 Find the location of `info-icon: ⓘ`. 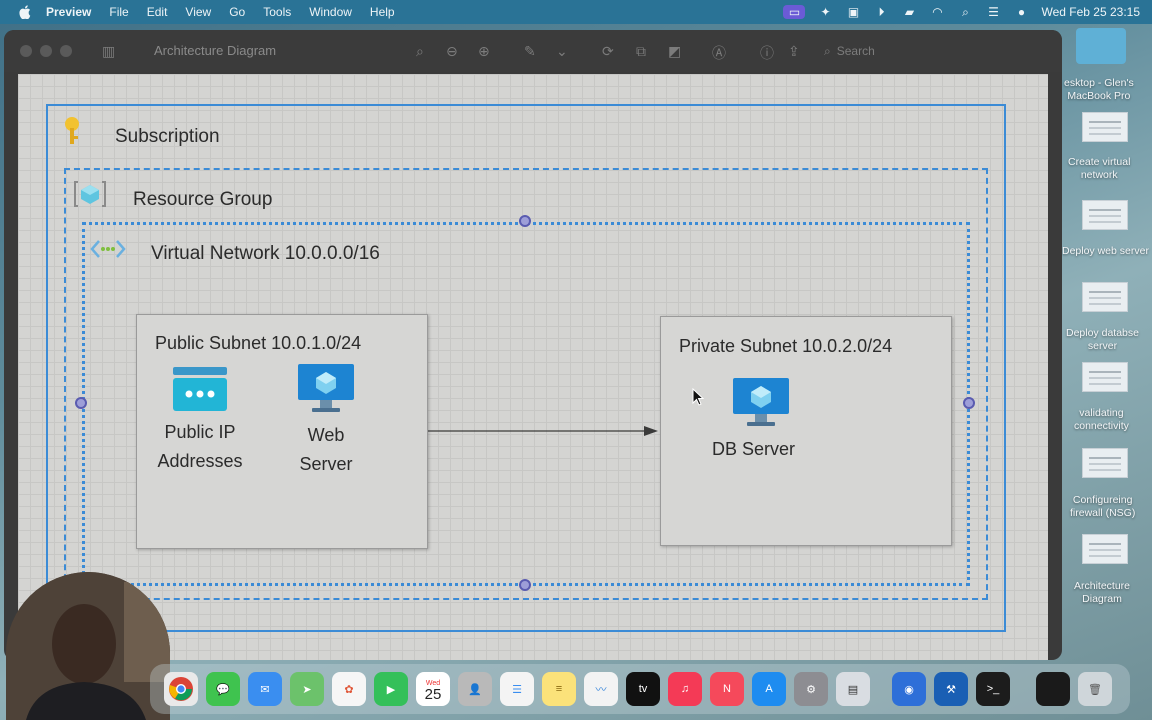

info-icon: ⓘ is located at coordinates (767, 53).